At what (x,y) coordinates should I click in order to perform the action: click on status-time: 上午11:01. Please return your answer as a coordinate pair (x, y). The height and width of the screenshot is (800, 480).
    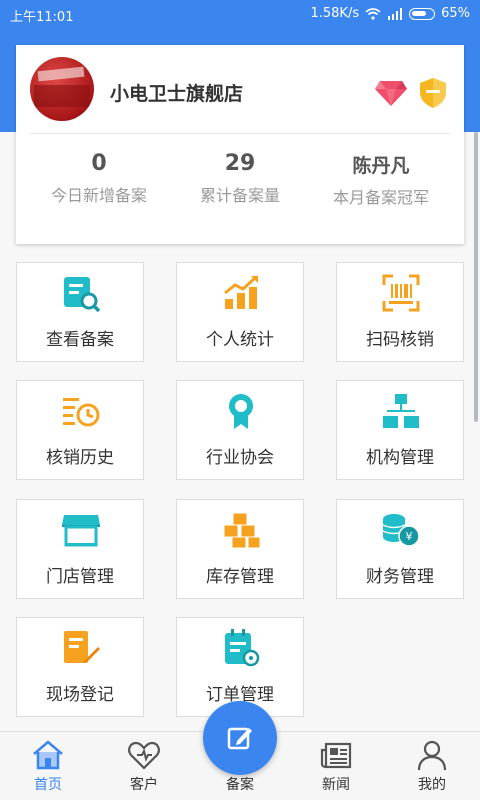
    Looking at the image, I should click on (42, 17).